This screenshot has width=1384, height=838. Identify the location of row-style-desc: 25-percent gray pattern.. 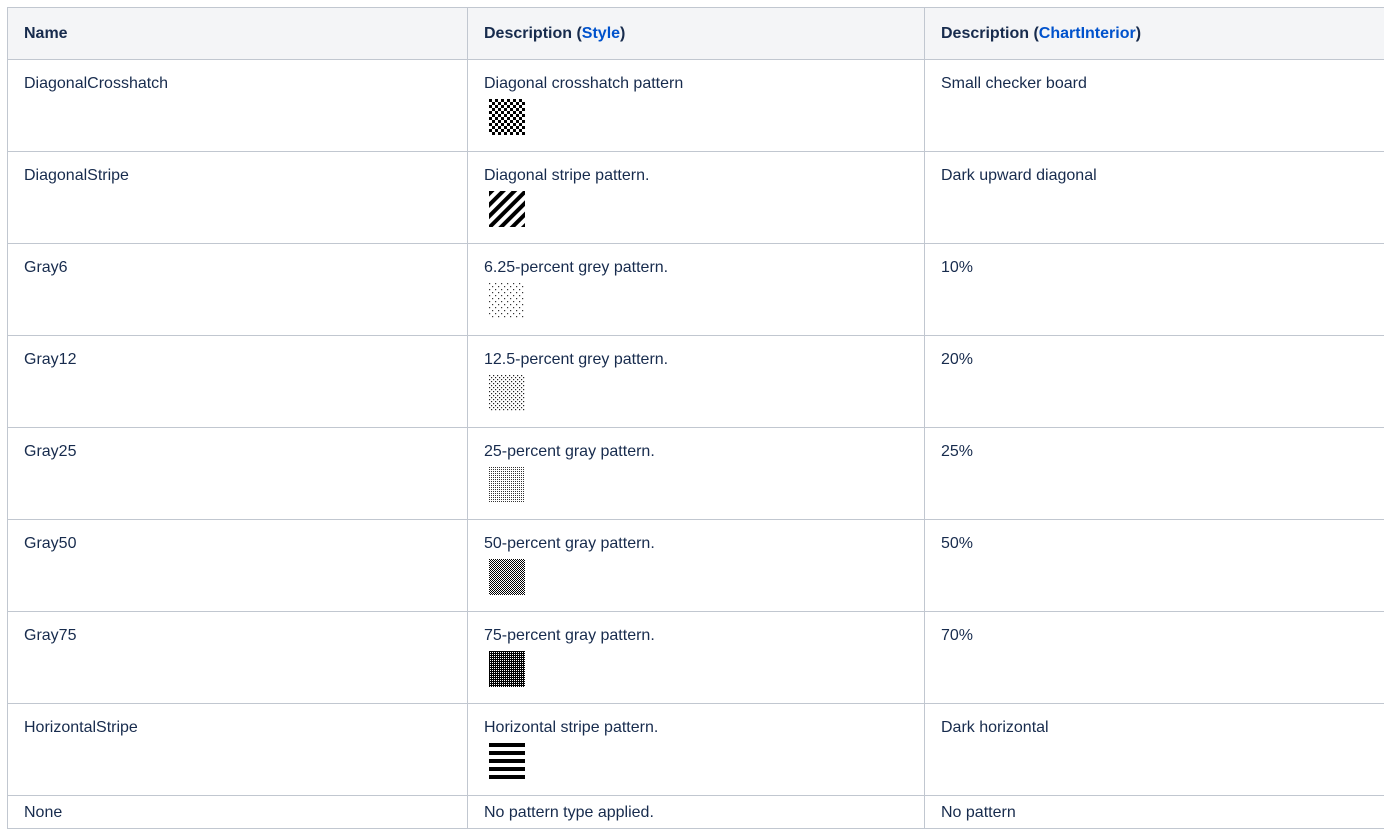
(696, 473).